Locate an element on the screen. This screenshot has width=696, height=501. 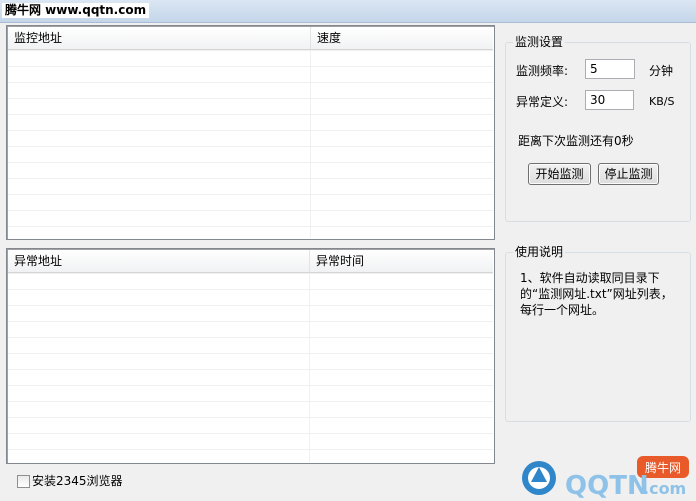
frequency-unit: 分钟 is located at coordinates (661, 71).